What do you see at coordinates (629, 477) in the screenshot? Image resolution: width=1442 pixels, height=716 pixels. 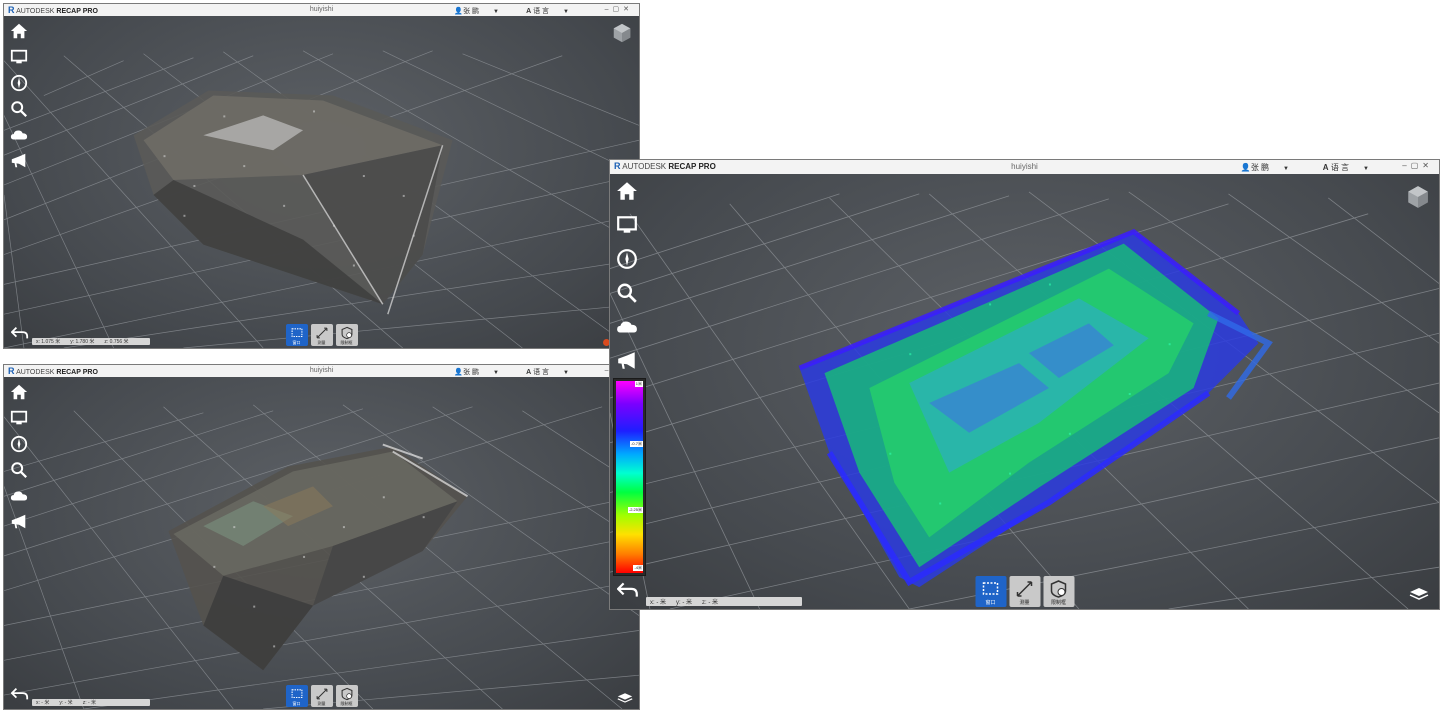 I see `color-scale-bar` at bounding box center [629, 477].